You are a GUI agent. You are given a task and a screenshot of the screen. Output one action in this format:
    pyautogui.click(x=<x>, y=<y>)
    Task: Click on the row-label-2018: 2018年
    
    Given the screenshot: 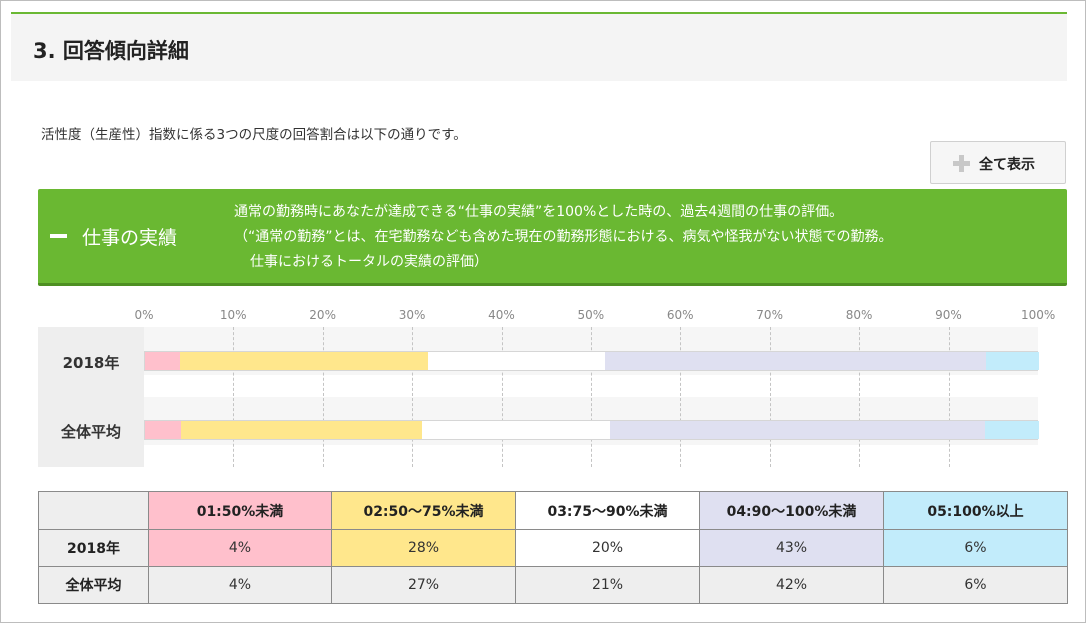 What is the action you would take?
    pyautogui.click(x=91, y=363)
    